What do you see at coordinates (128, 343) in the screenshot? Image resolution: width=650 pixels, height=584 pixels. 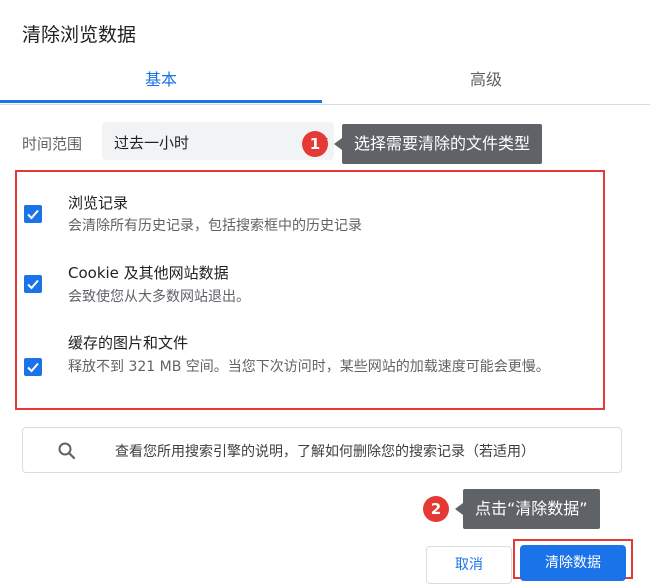 I see `cached-files-title: 缓存的图片和文件` at bounding box center [128, 343].